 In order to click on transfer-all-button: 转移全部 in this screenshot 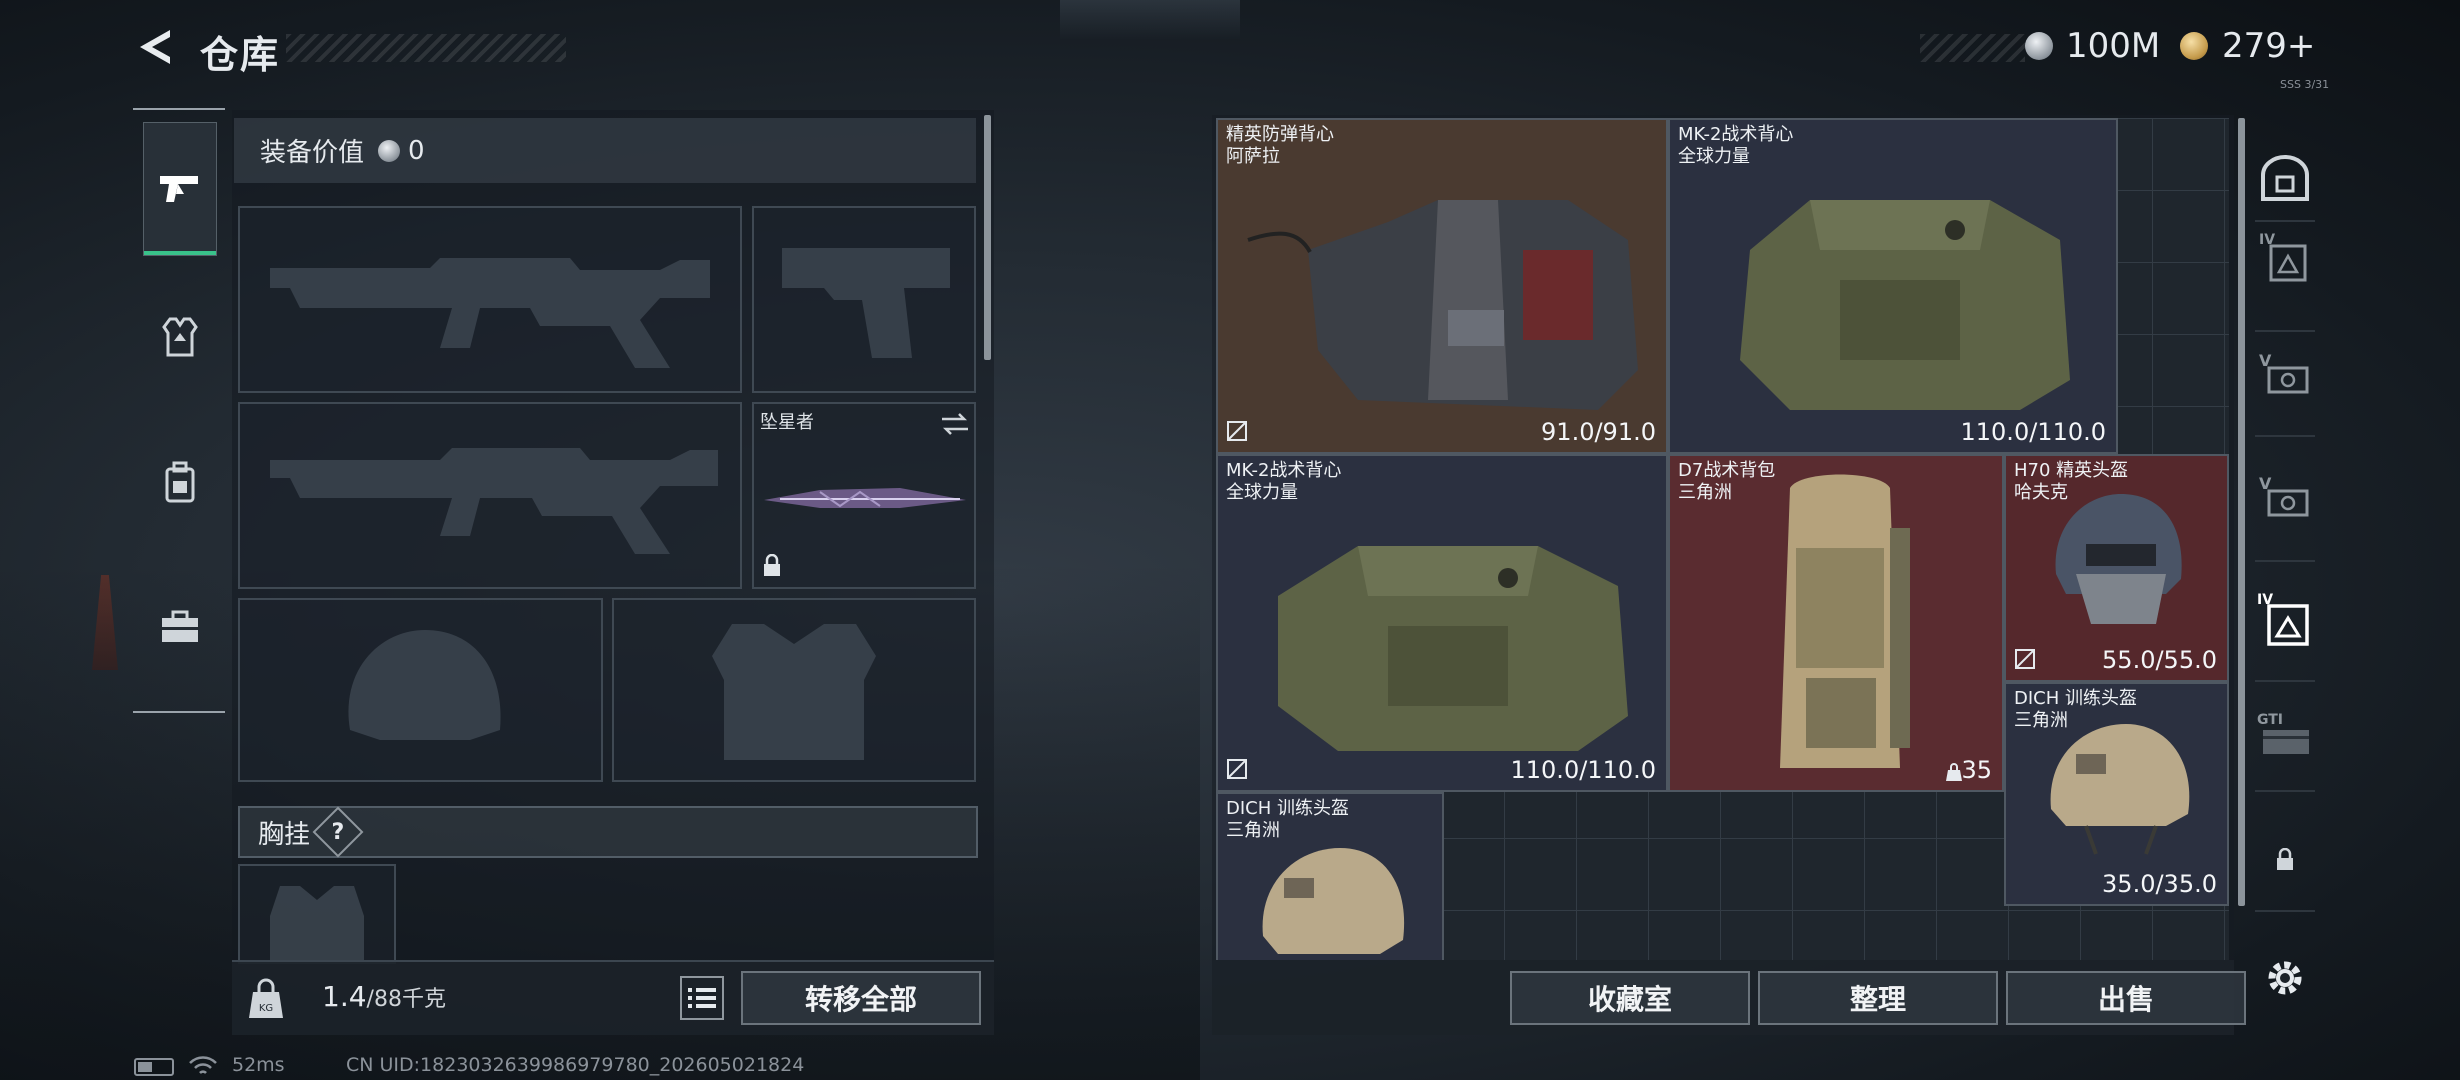, I will do `click(861, 998)`.